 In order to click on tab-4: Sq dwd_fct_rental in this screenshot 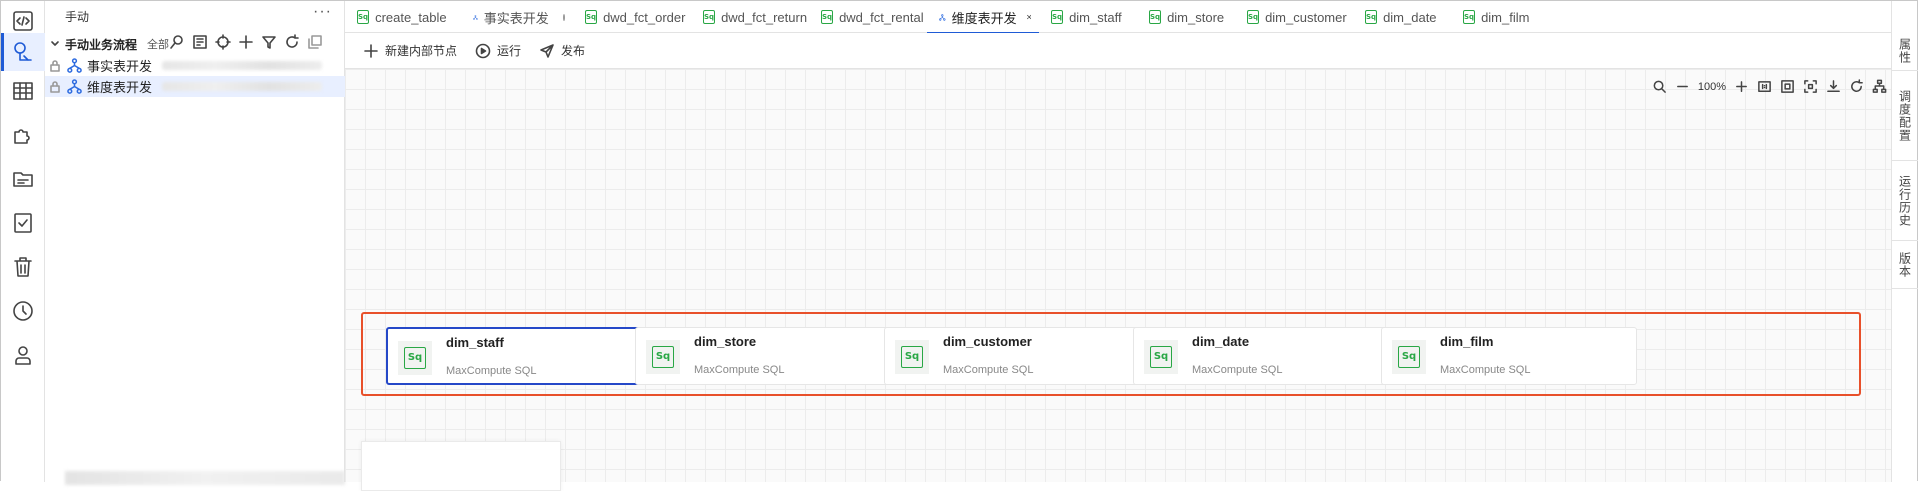, I will do `click(868, 17)`.